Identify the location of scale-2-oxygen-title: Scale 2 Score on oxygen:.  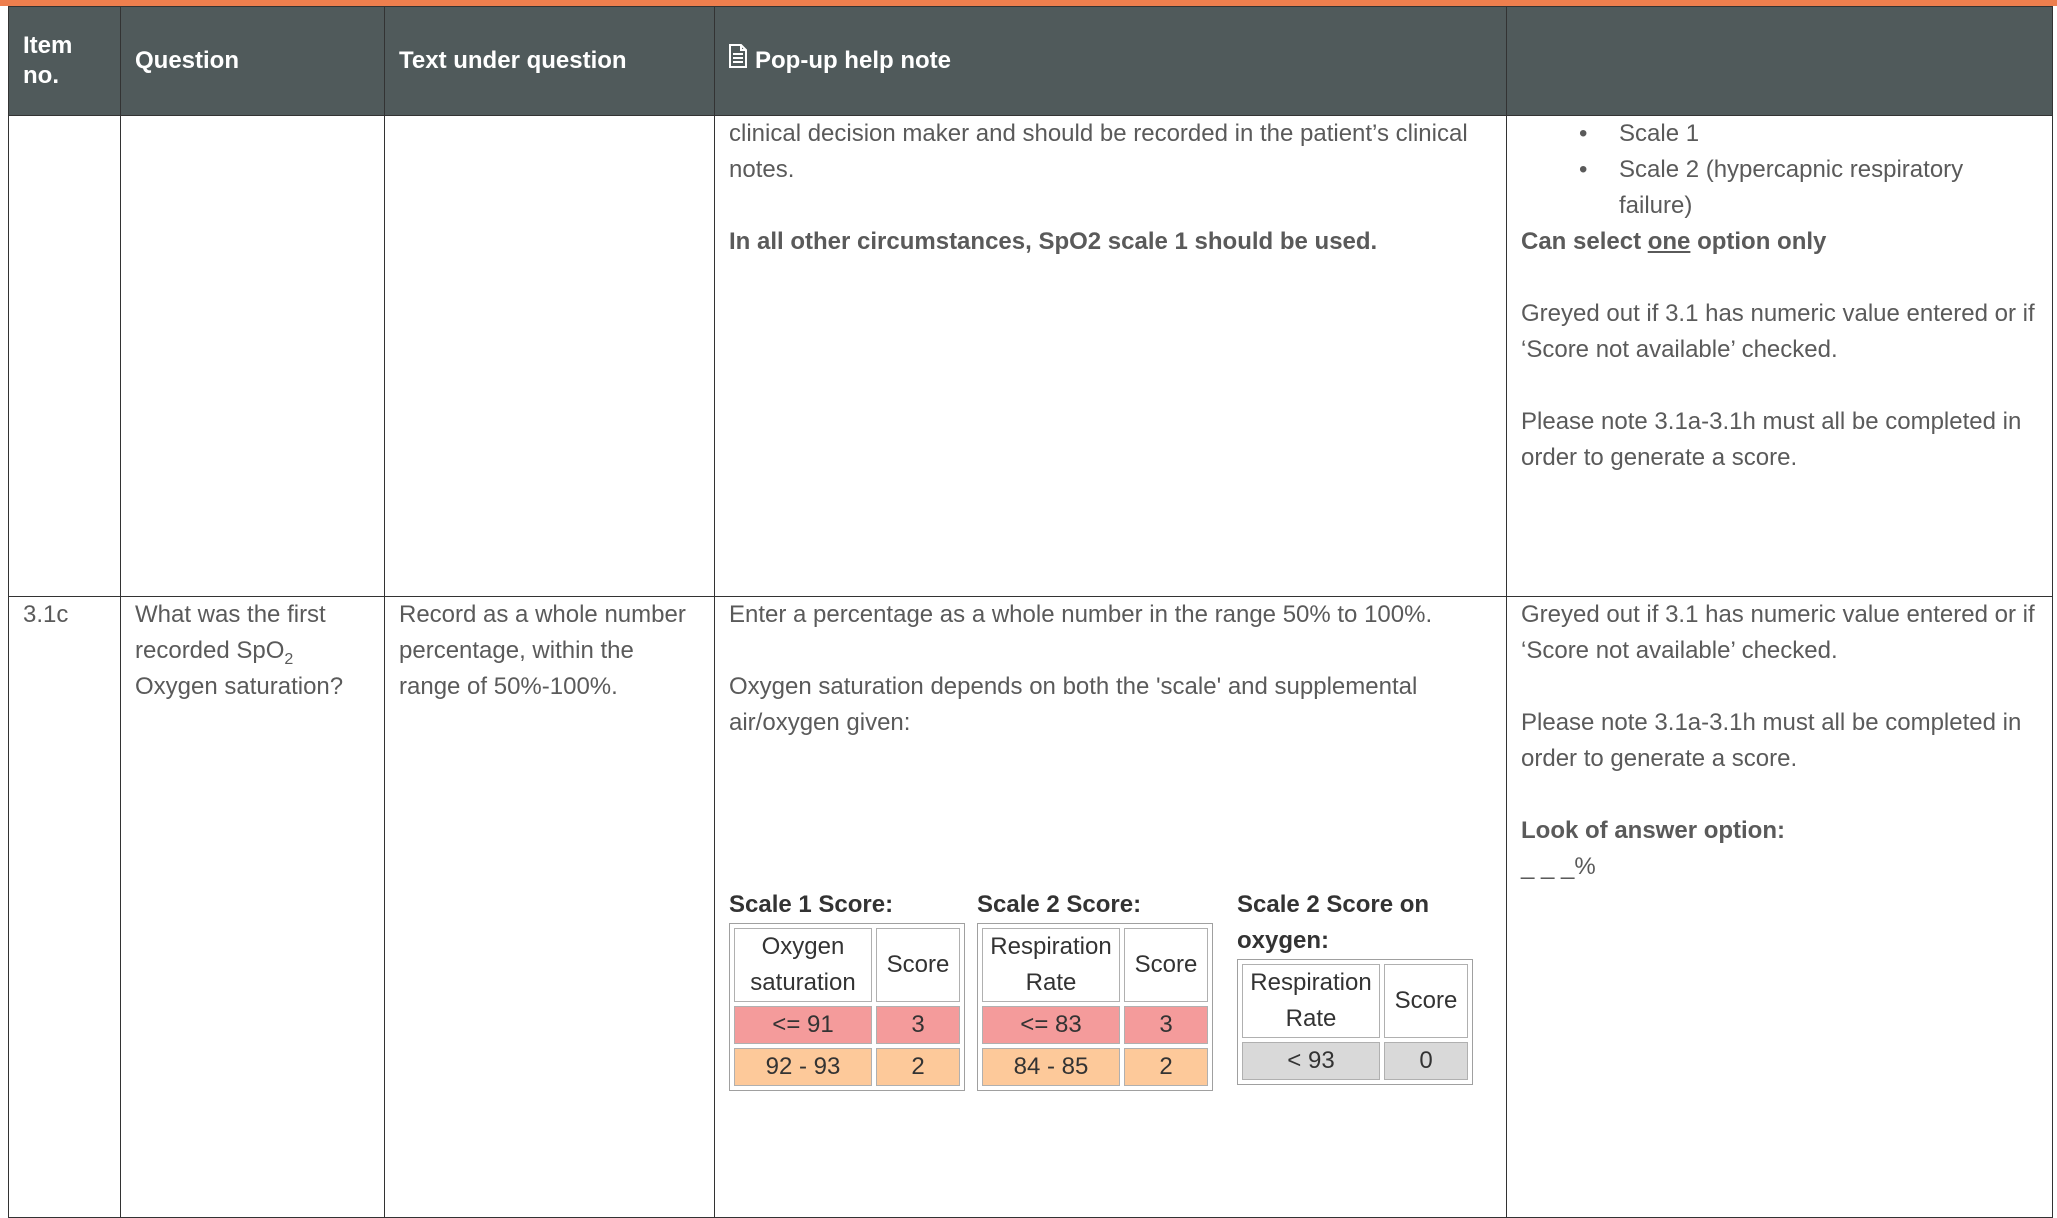
(1333, 922).